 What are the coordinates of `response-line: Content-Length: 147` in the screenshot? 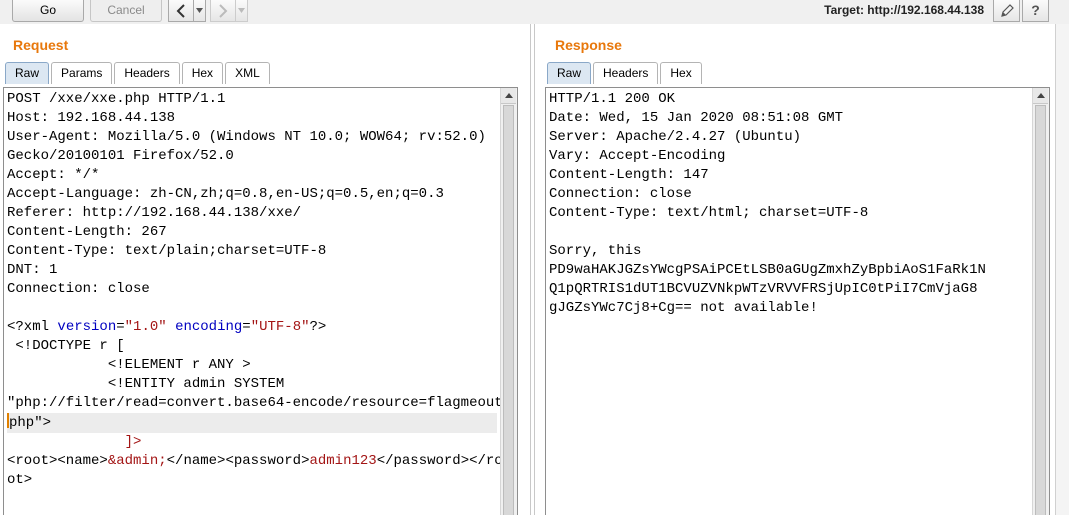 It's located at (629, 175).